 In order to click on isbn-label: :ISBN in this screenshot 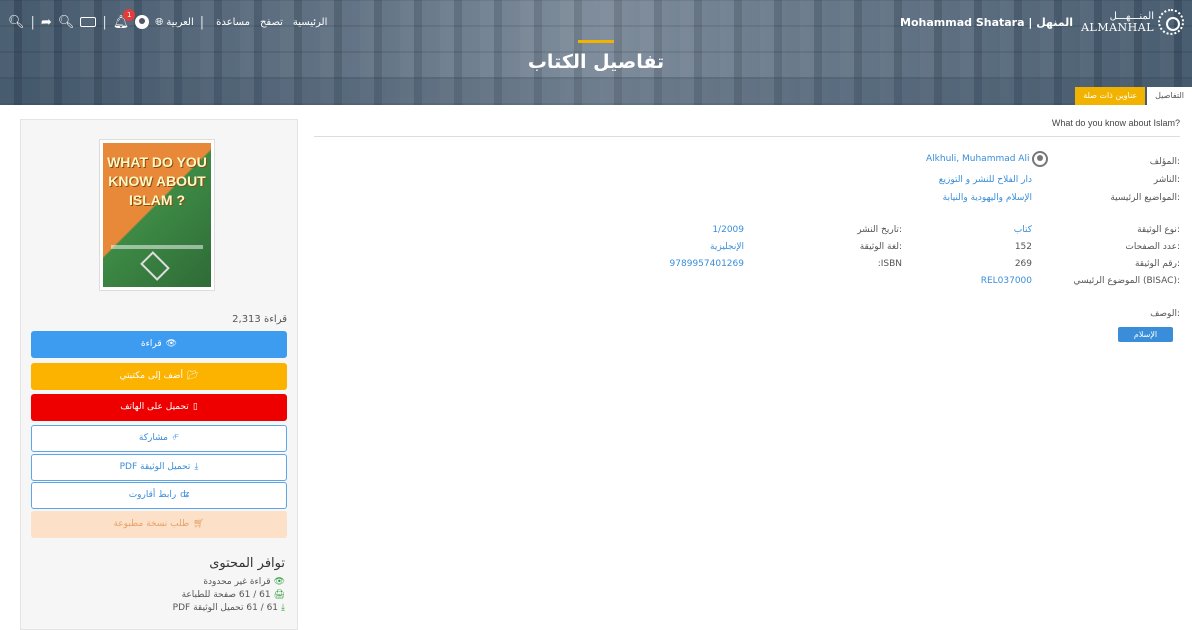, I will do `click(889, 264)`.